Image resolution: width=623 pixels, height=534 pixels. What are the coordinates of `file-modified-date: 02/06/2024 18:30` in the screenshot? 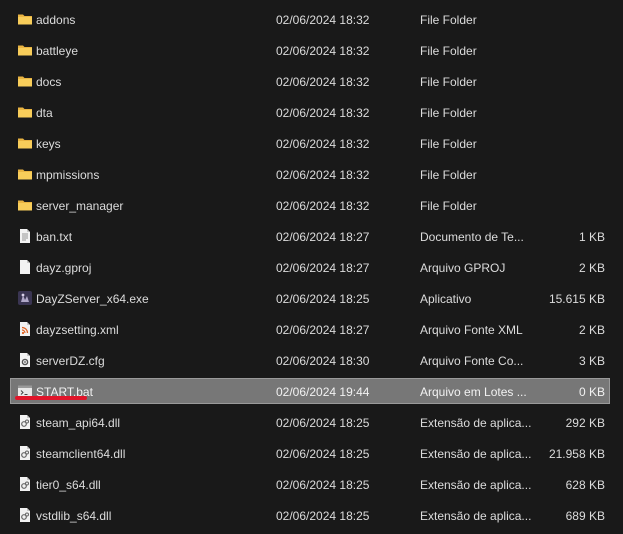 It's located at (323, 360).